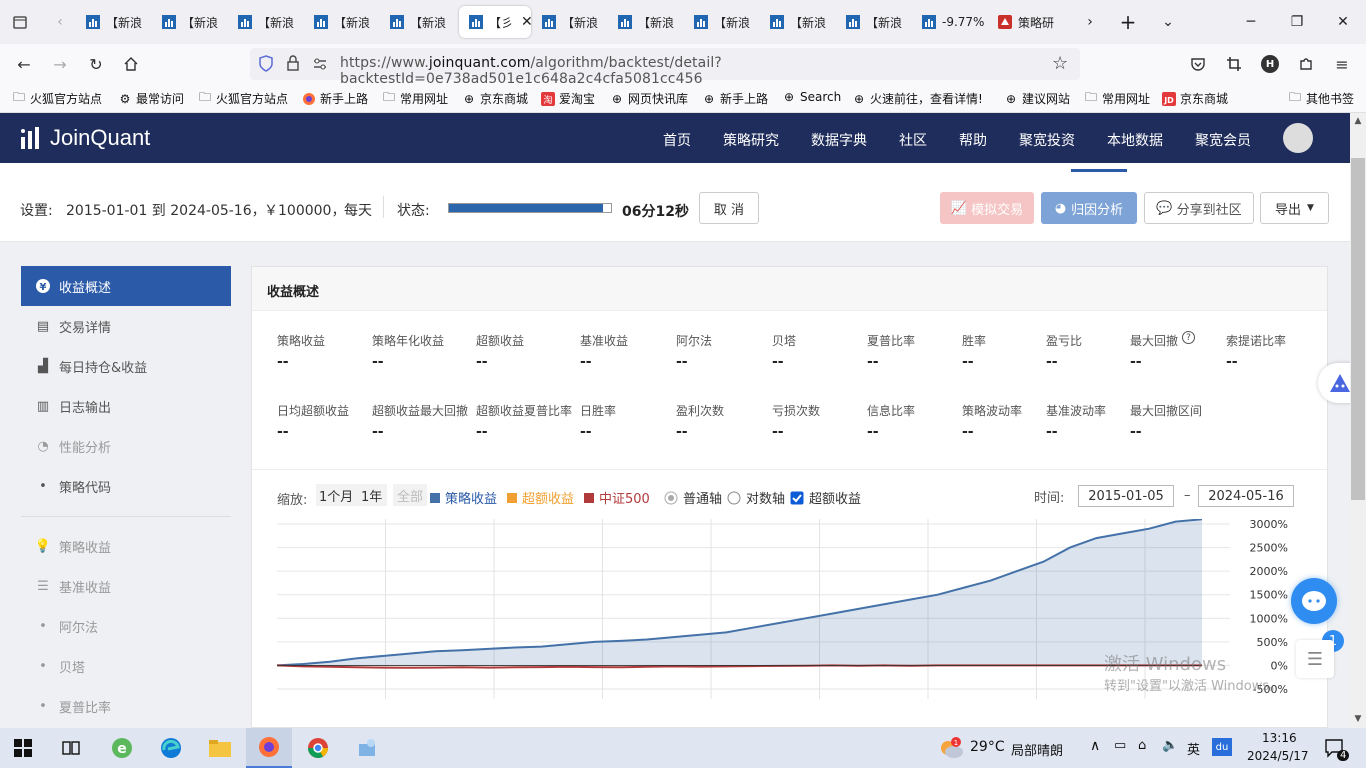 This screenshot has width=1366, height=768. I want to click on volume-icon: 🔈, so click(1170, 745).